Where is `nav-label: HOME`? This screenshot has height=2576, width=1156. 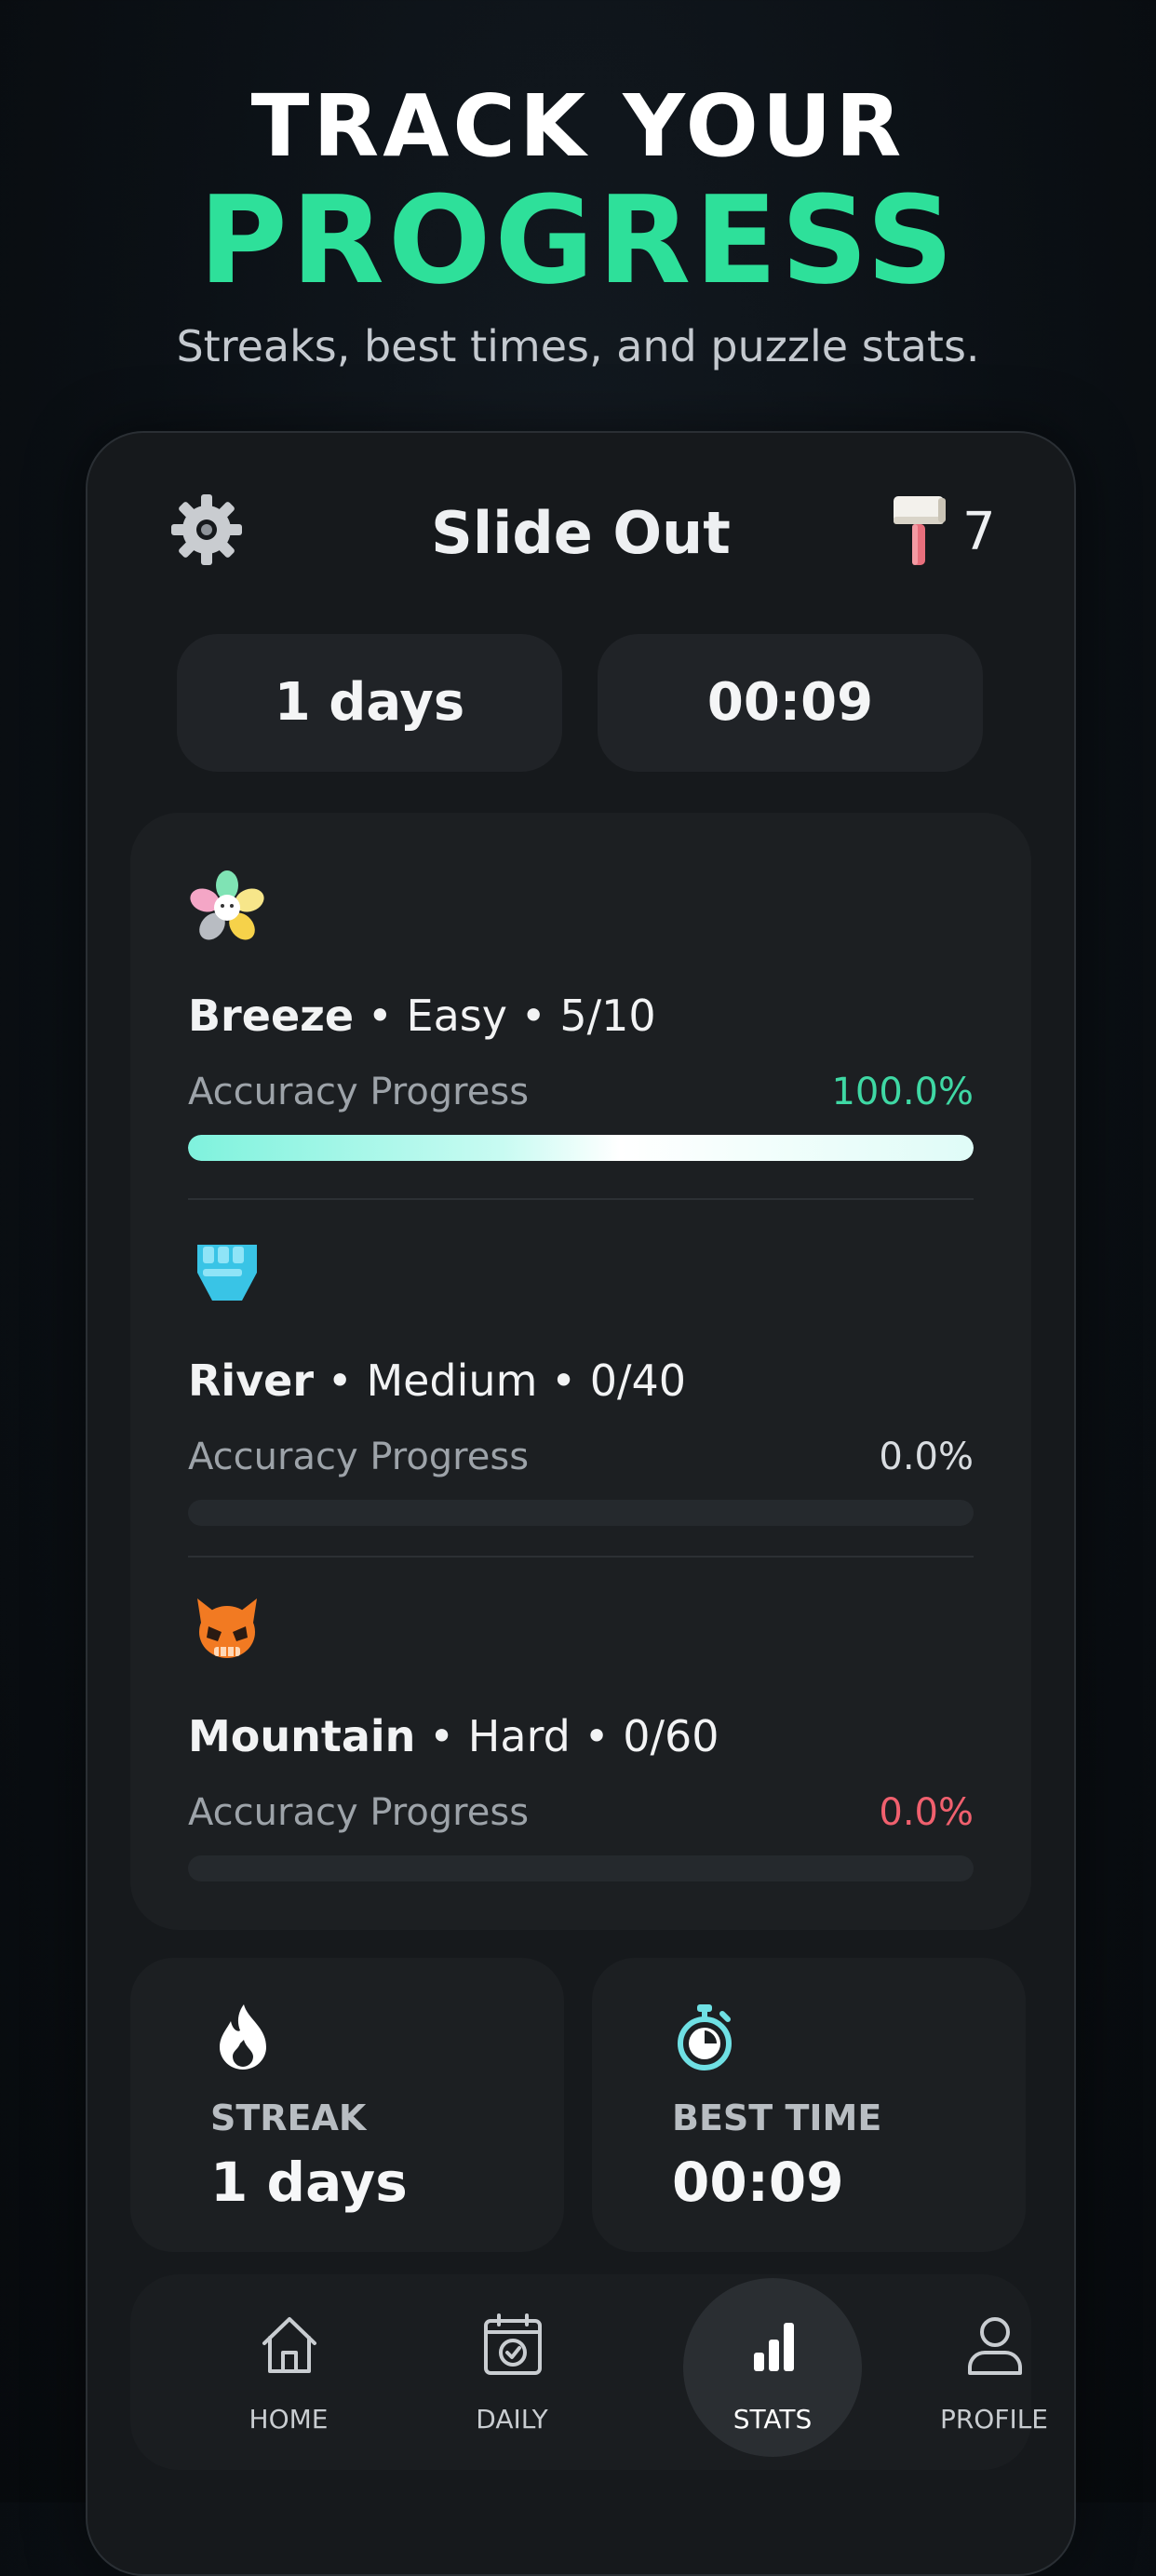 nav-label: HOME is located at coordinates (289, 2419).